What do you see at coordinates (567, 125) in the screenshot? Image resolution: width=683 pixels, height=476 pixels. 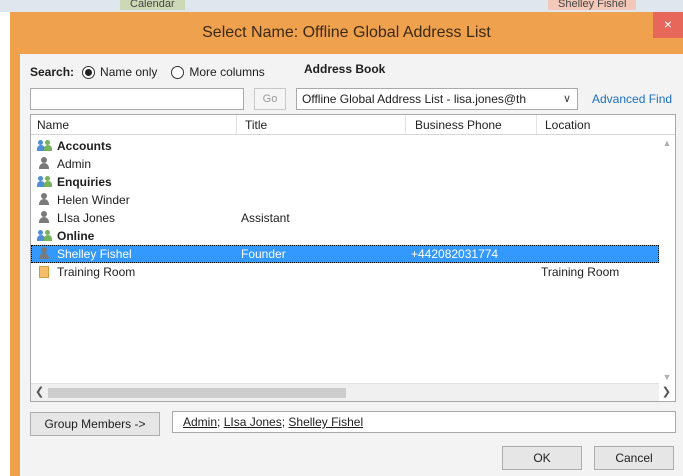 I see `column-header-location: Location` at bounding box center [567, 125].